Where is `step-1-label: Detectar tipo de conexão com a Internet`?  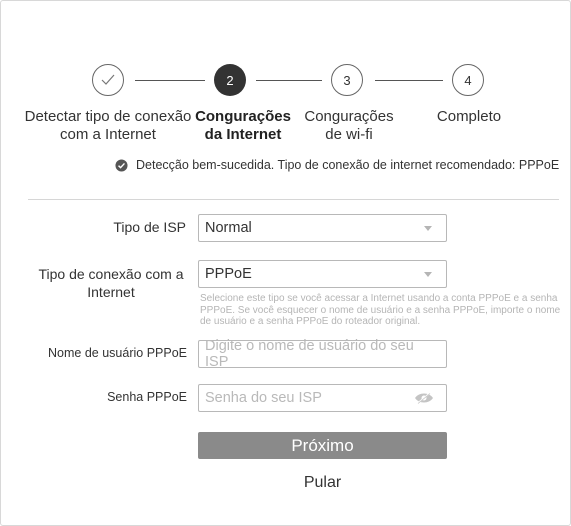 step-1-label: Detectar tipo de conexão com a Internet is located at coordinates (108, 125).